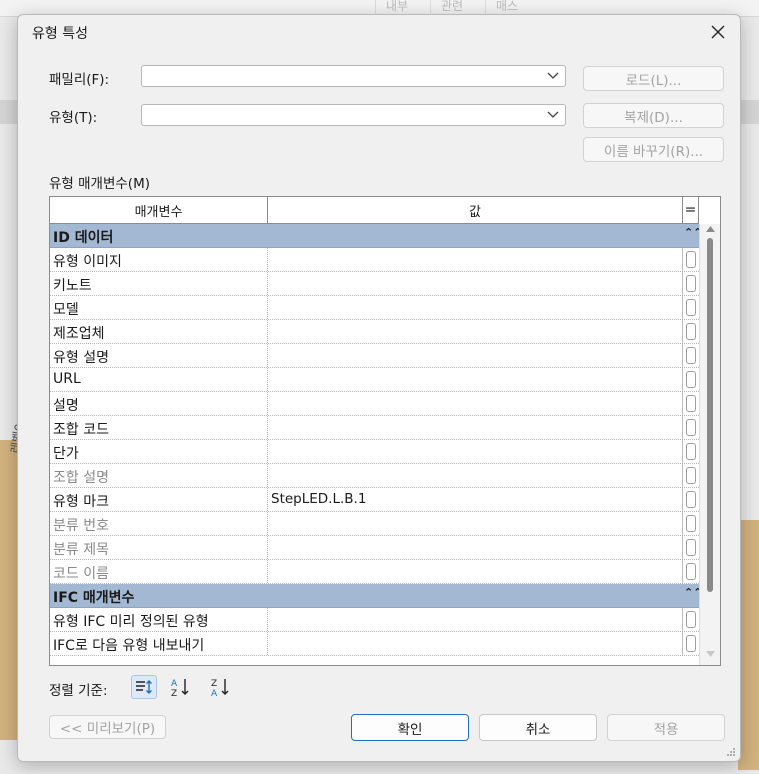  Describe the element at coordinates (691, 210) in the screenshot. I see `column-header-formula: =` at that location.